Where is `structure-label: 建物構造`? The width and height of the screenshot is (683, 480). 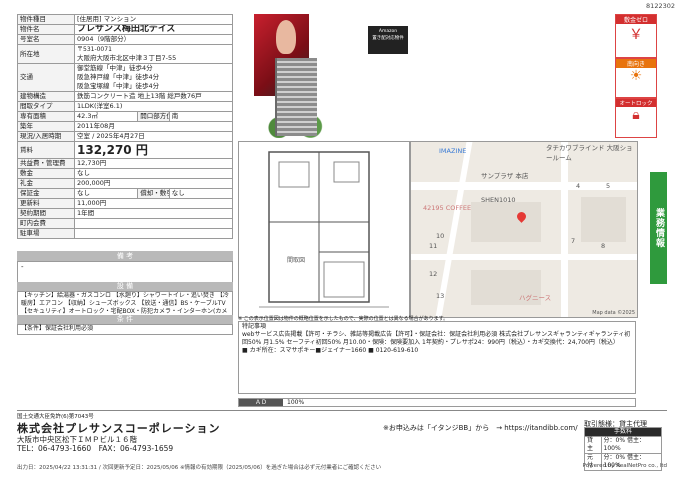
structure-label: 建物構造 is located at coordinates (46, 96).